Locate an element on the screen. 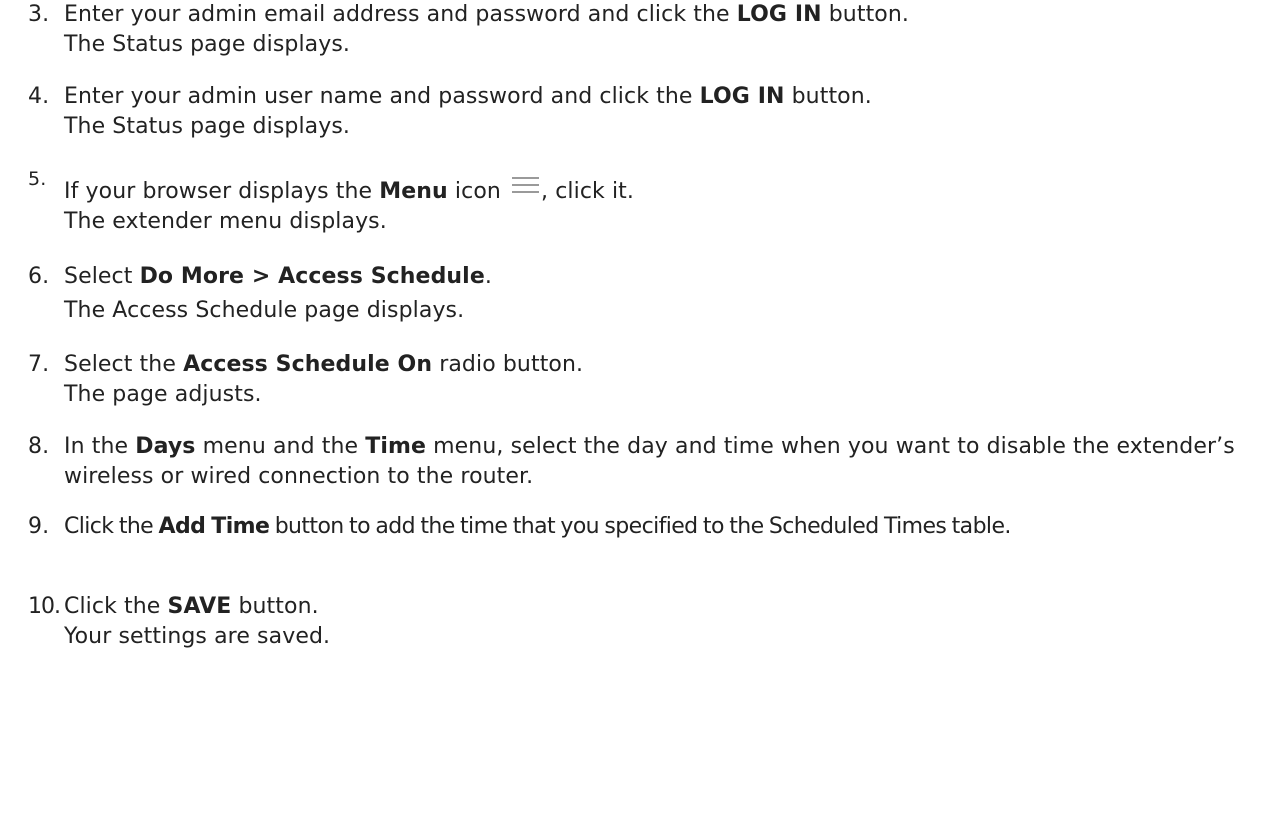 The height and width of the screenshot is (833, 1271). add-time-label: Add Time is located at coordinates (214, 526).